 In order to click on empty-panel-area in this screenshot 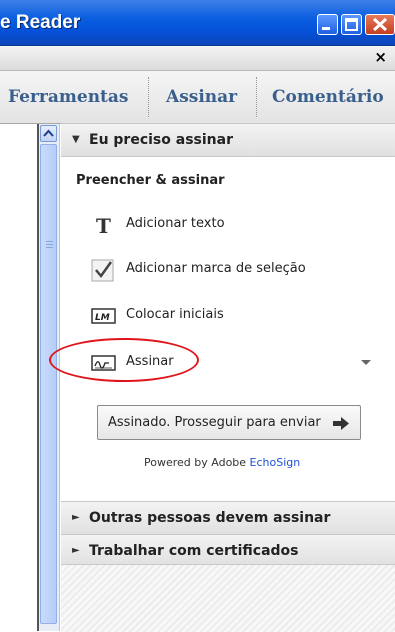, I will do `click(228, 598)`.